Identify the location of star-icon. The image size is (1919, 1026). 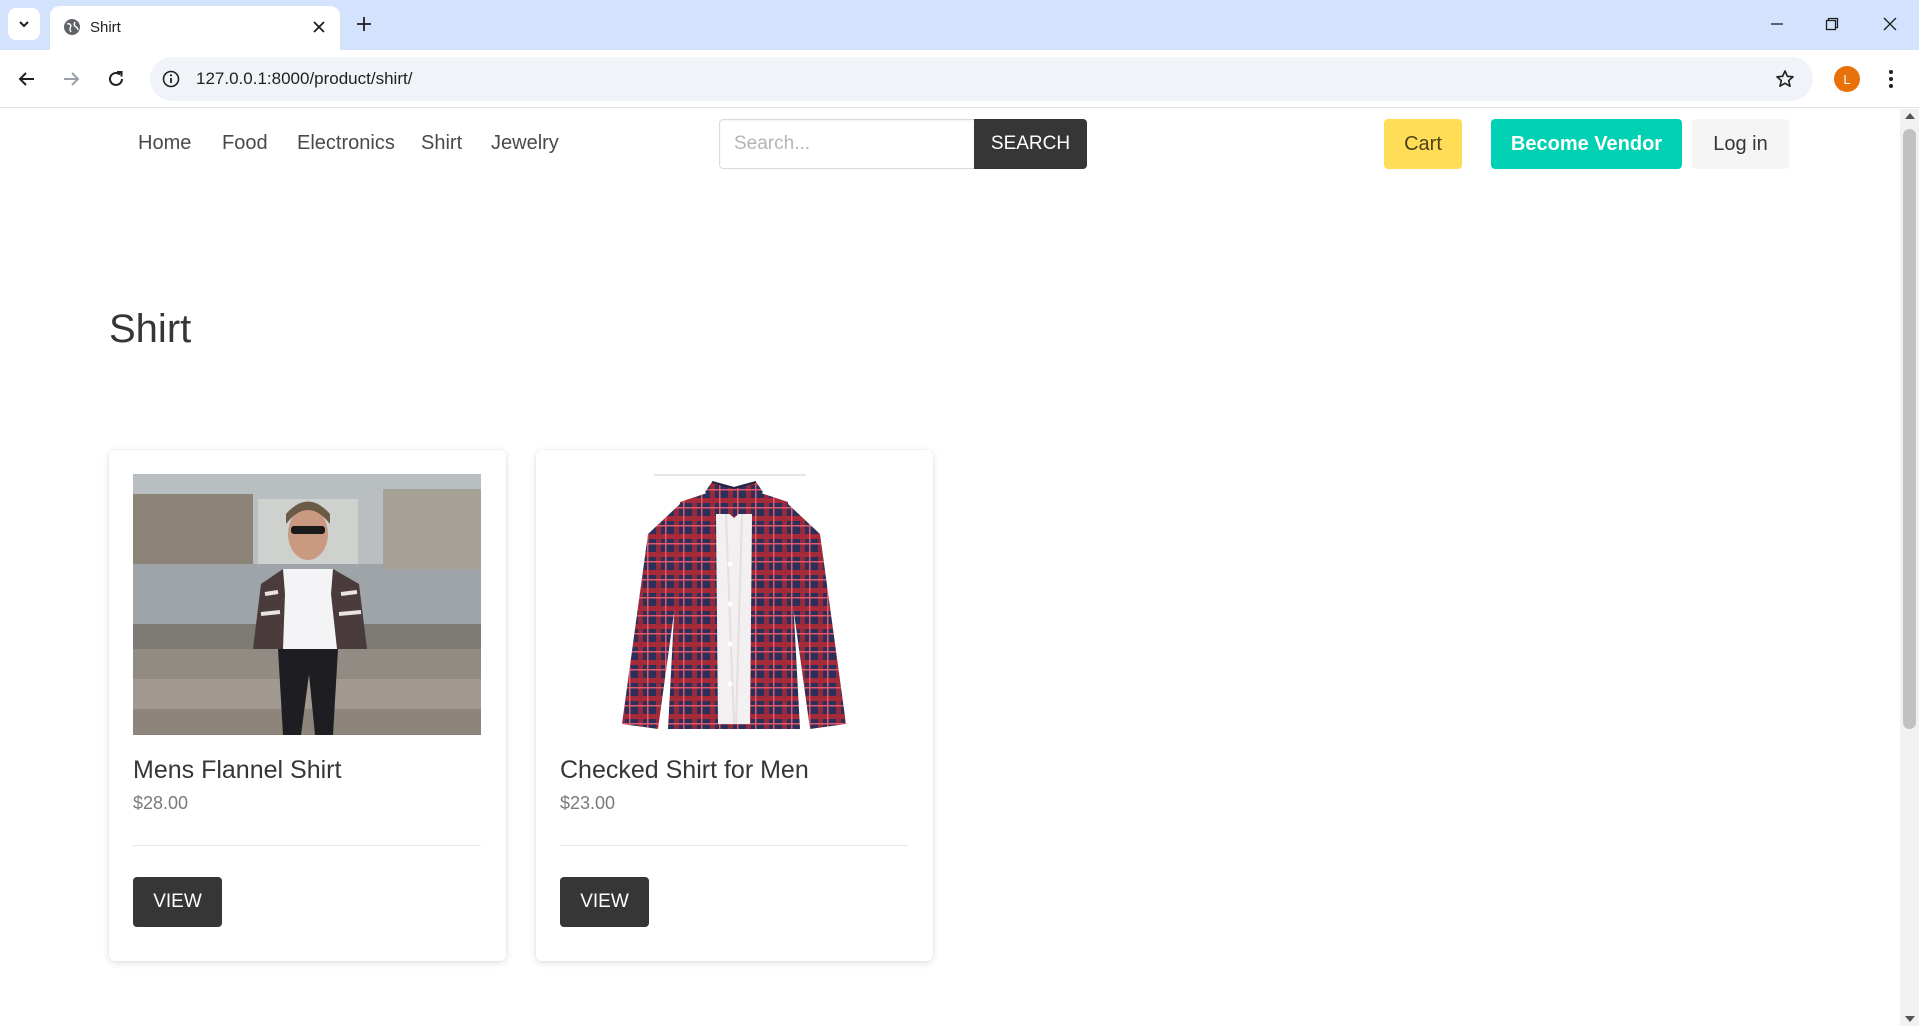
(1785, 78).